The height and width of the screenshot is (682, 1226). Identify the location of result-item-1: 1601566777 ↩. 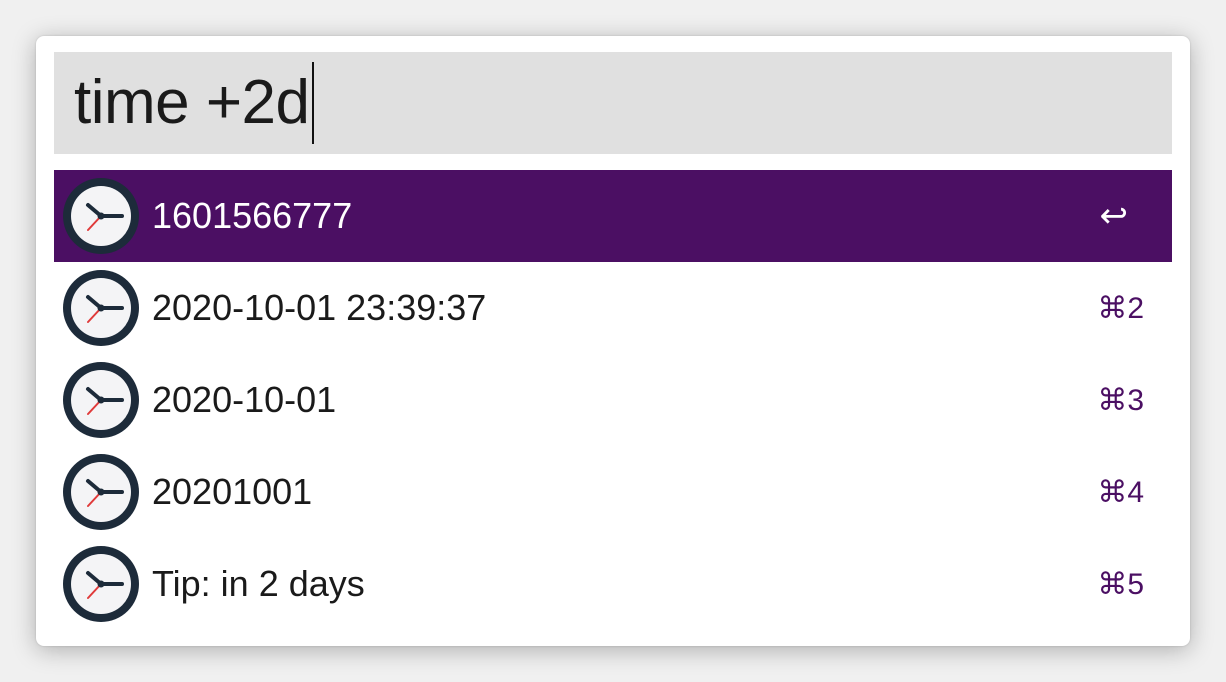
(613, 216).